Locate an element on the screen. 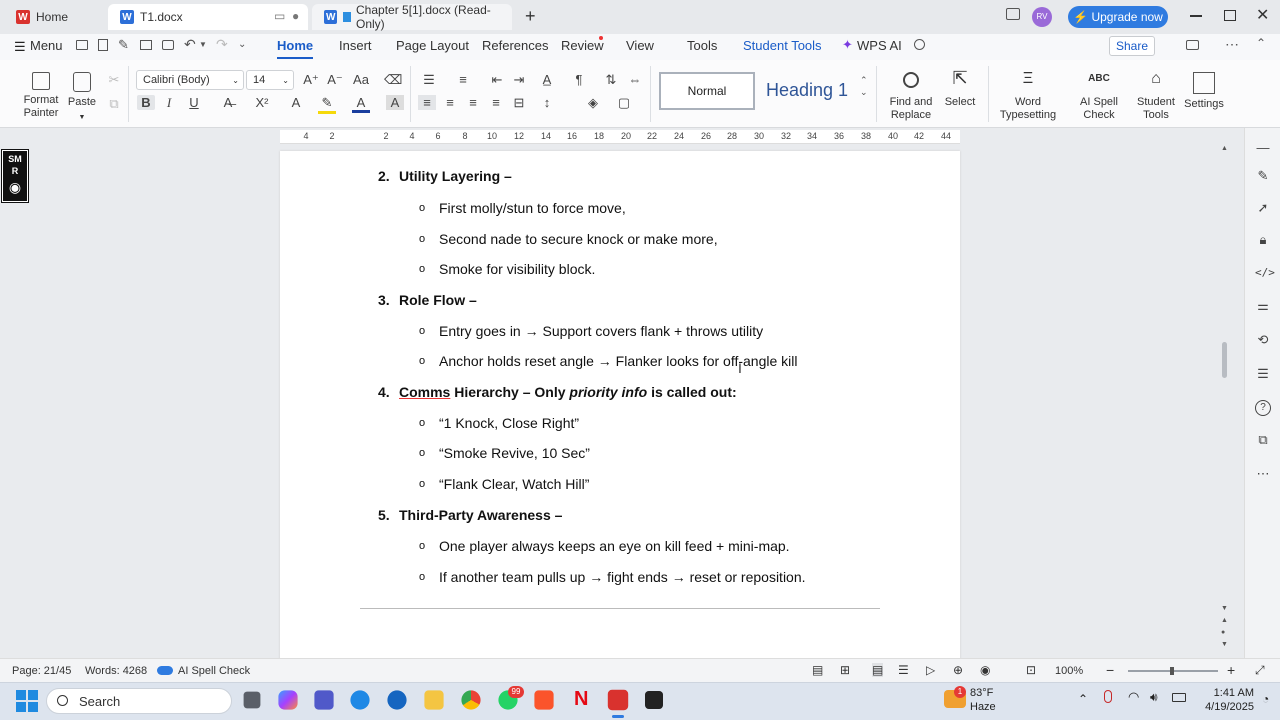 The image size is (1280, 720). grow-font-icon: A⁺ is located at coordinates (311, 80).